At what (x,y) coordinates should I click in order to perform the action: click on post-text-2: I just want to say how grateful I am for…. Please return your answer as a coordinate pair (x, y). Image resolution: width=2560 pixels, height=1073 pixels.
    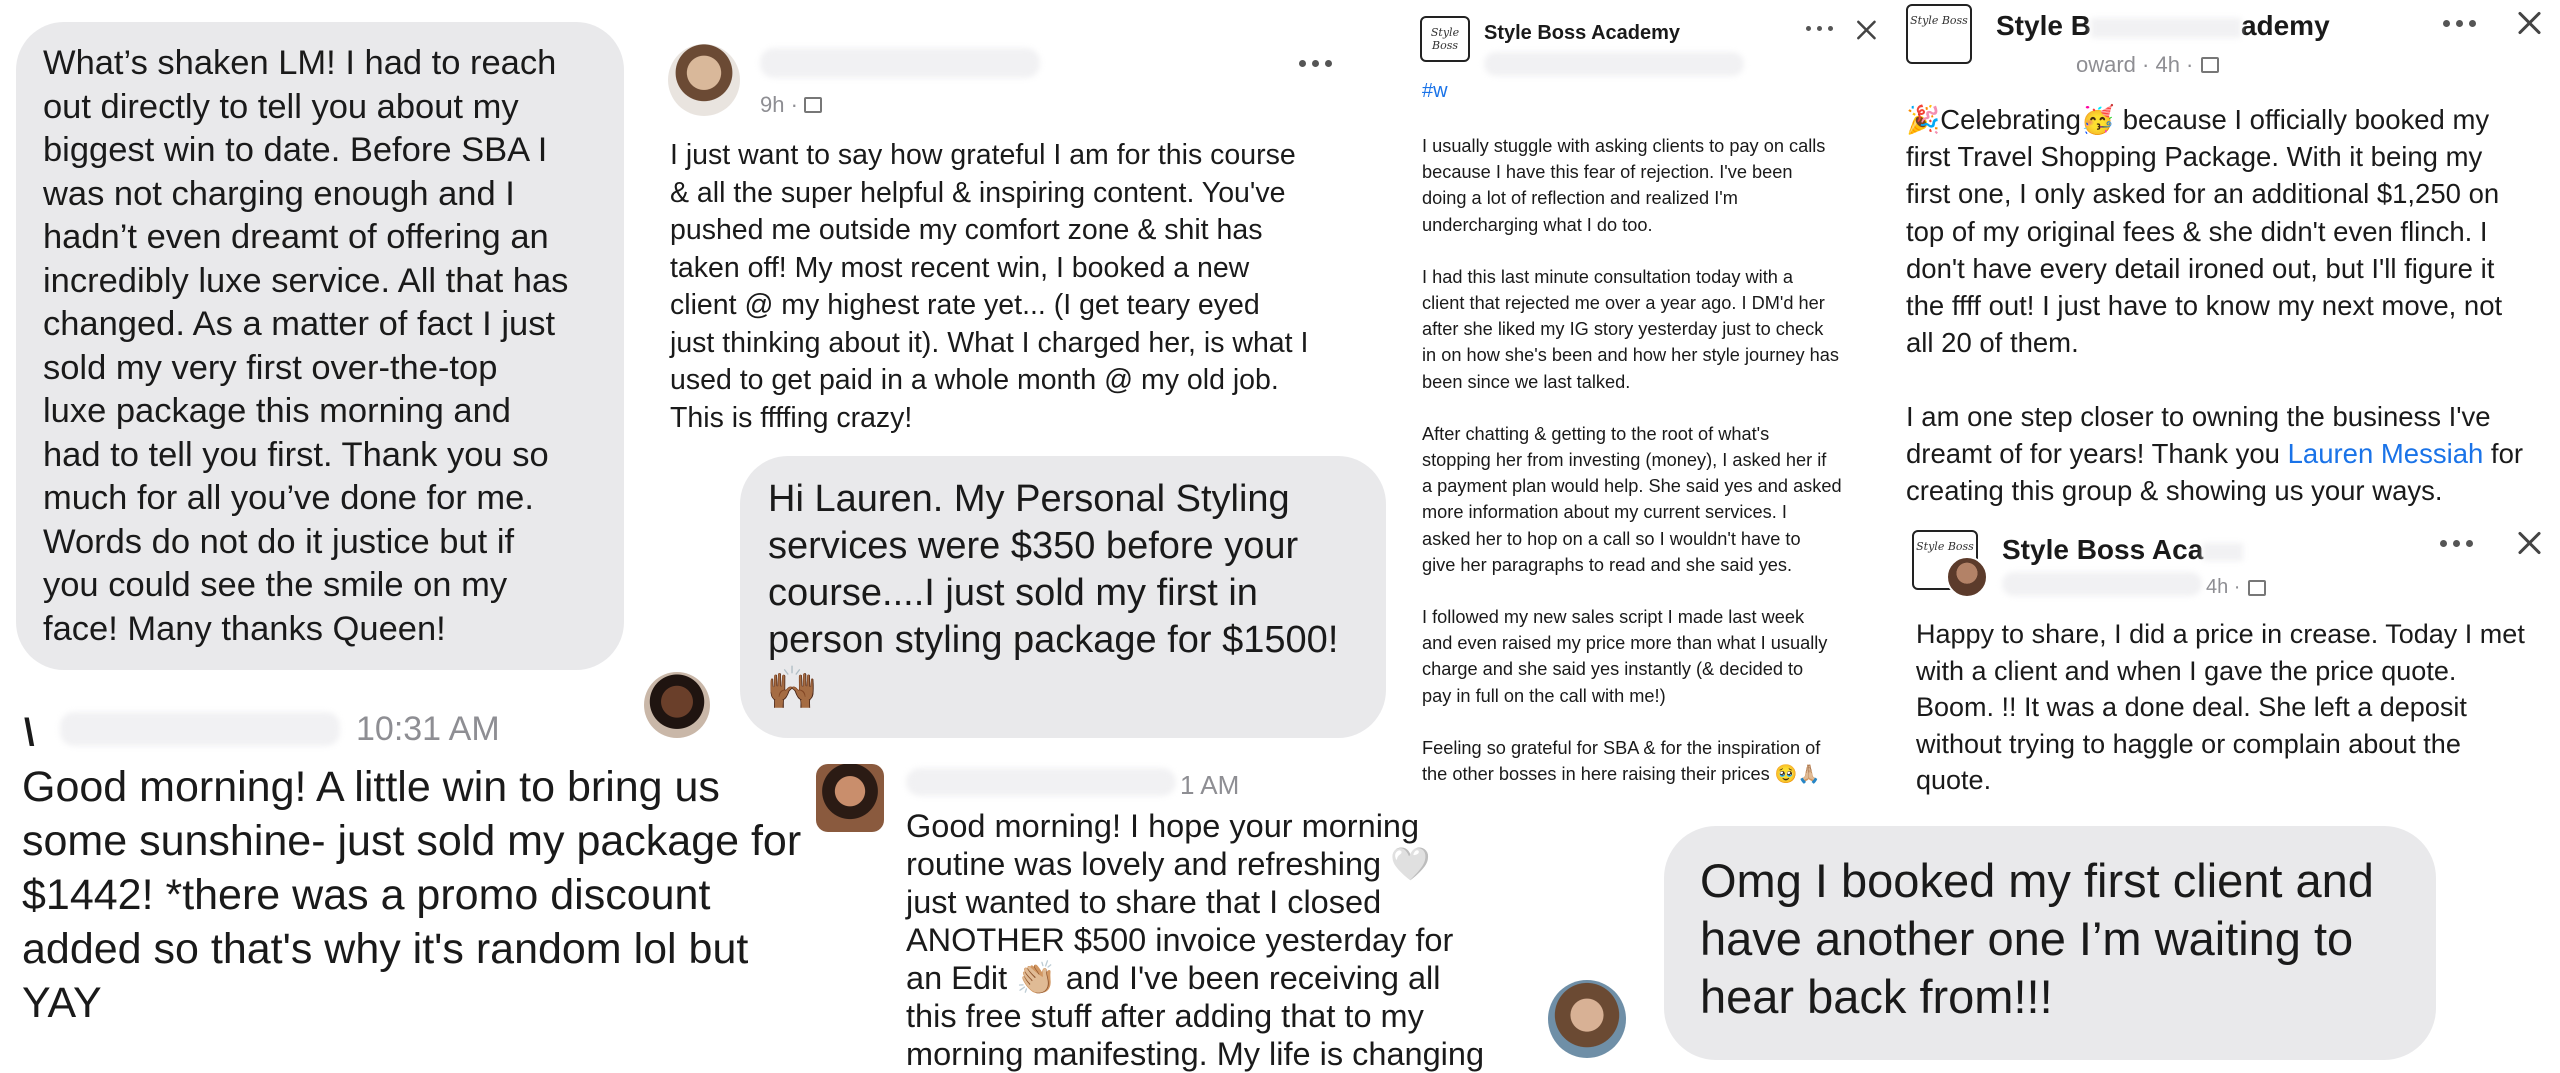
    Looking at the image, I should click on (989, 286).